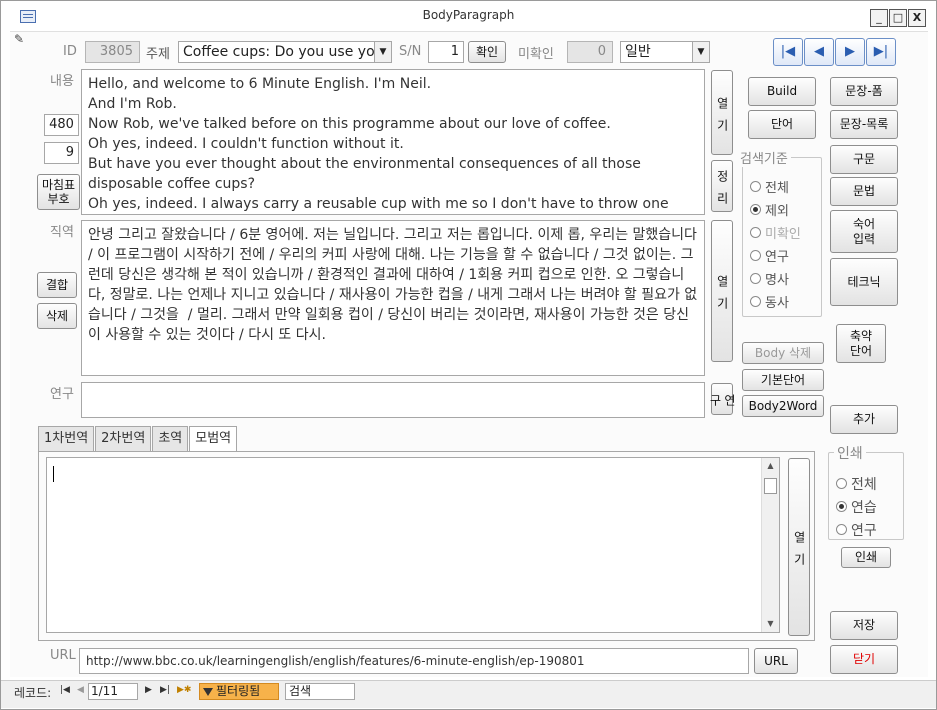  What do you see at coordinates (590, 52) in the screenshot?
I see `unconfirmed-field: 0` at bounding box center [590, 52].